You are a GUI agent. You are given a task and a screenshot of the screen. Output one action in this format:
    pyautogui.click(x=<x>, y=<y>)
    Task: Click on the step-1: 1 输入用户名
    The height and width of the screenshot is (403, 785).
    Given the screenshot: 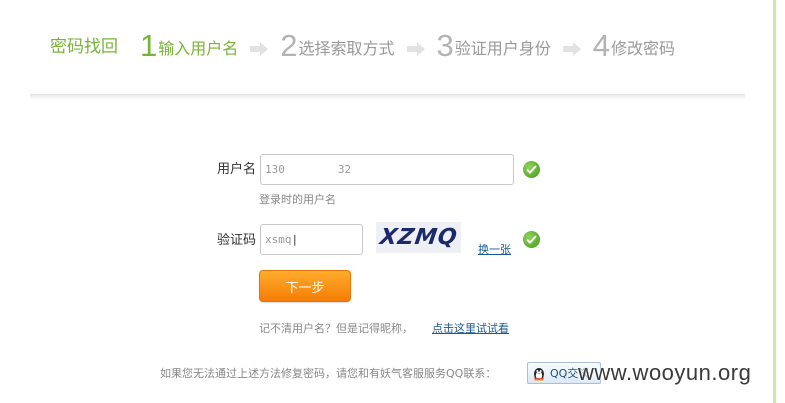 What is the action you would take?
    pyautogui.click(x=189, y=46)
    